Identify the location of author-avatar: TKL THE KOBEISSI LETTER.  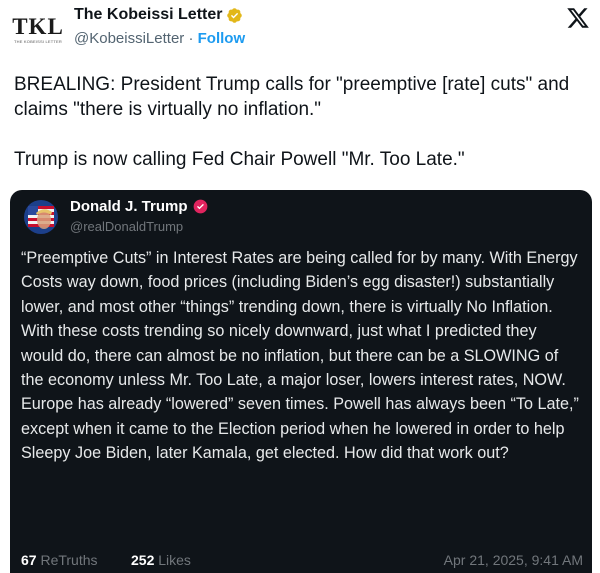
(38, 30).